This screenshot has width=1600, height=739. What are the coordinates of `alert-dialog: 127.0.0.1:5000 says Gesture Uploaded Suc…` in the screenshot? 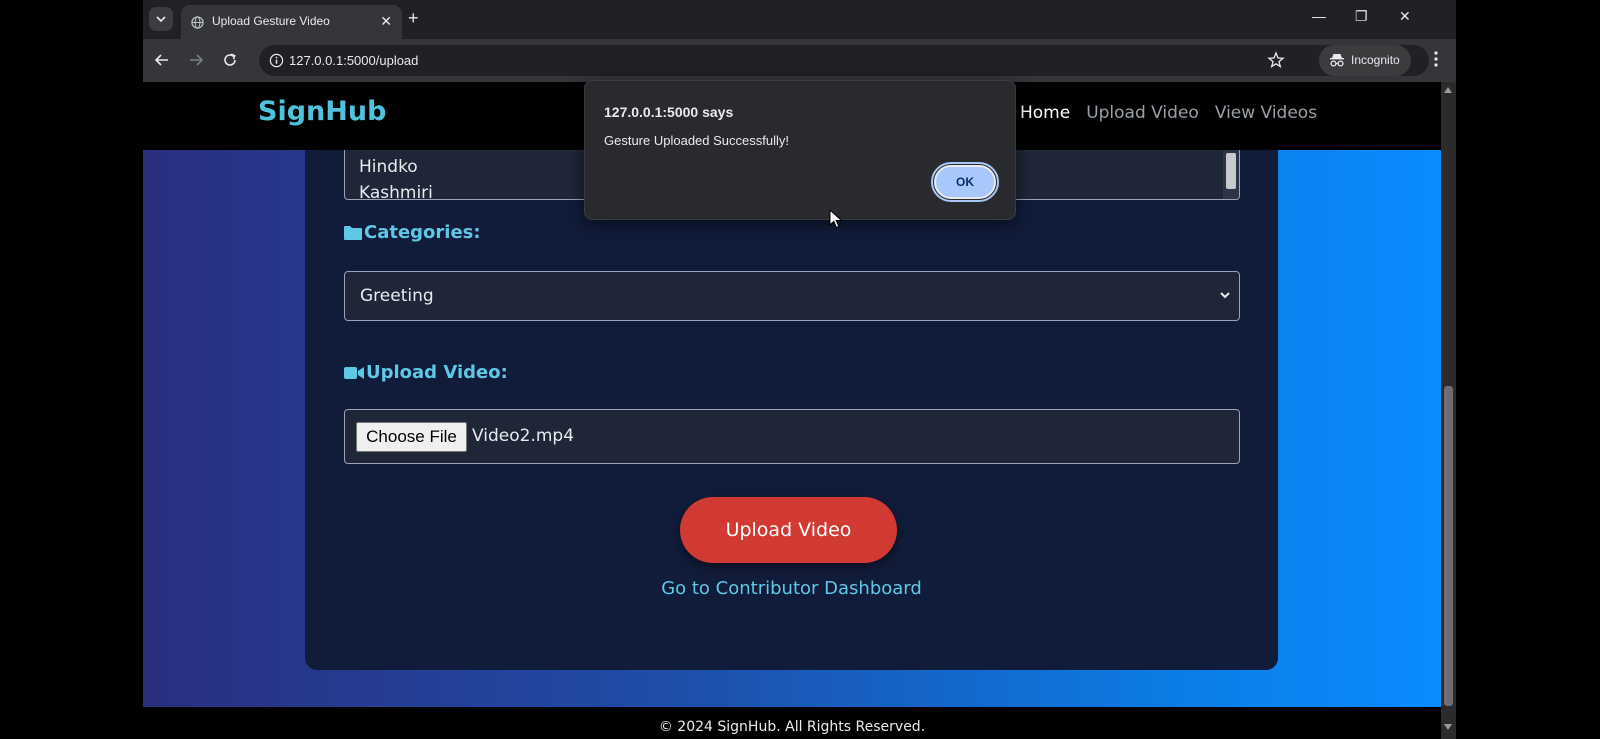 It's located at (800, 150).